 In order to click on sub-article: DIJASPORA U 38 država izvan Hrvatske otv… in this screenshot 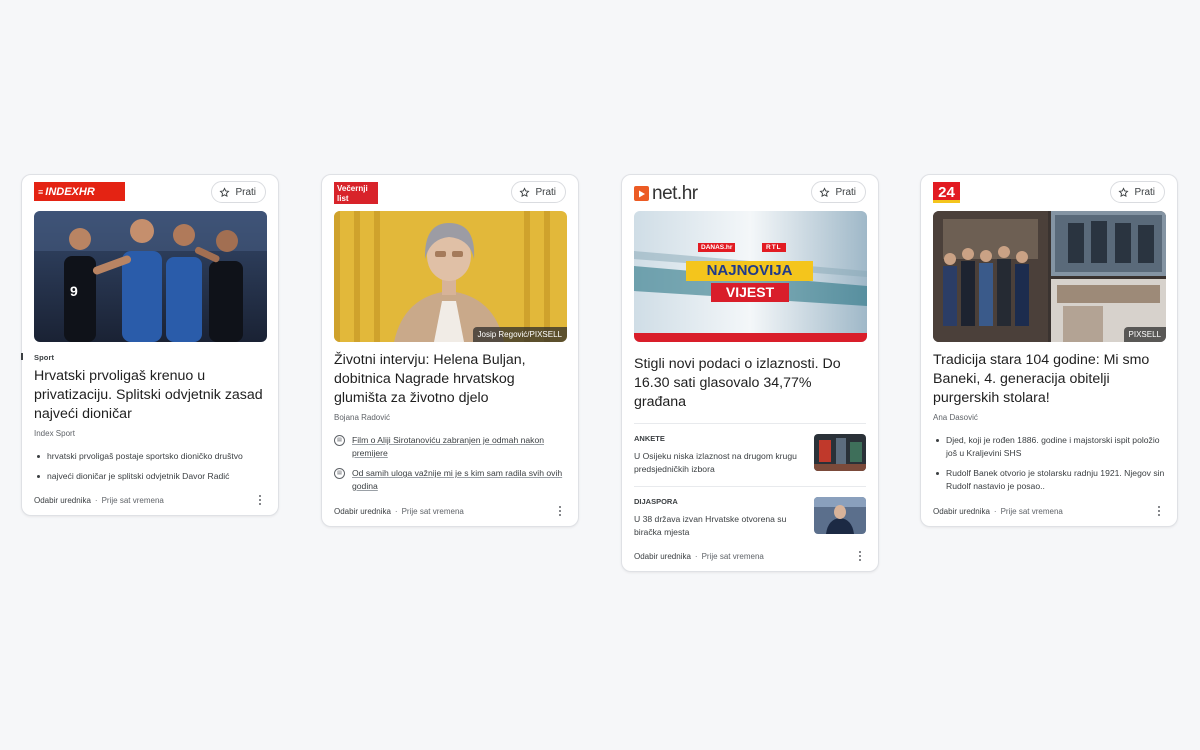, I will do `click(750, 518)`.